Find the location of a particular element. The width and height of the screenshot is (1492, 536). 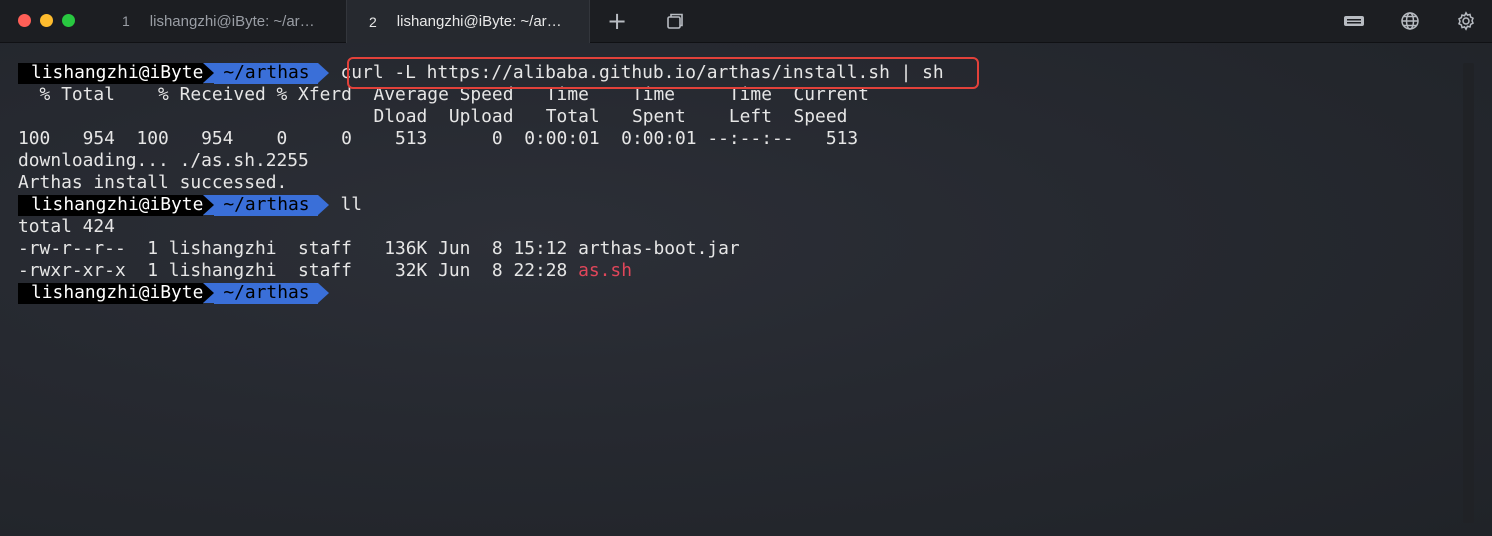

tab-number: 1 is located at coordinates (126, 21).